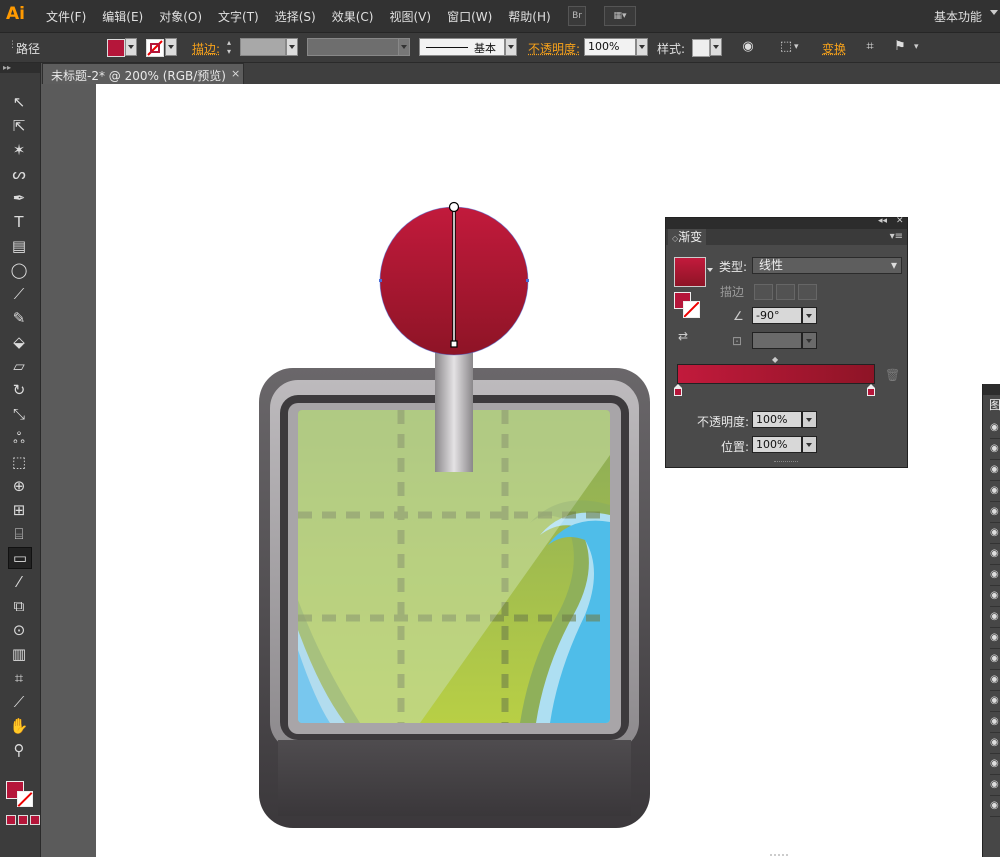 The image size is (1000, 857). Describe the element at coordinates (882, 221) in the screenshot. I see `collapse-icon: ◂◂` at that location.